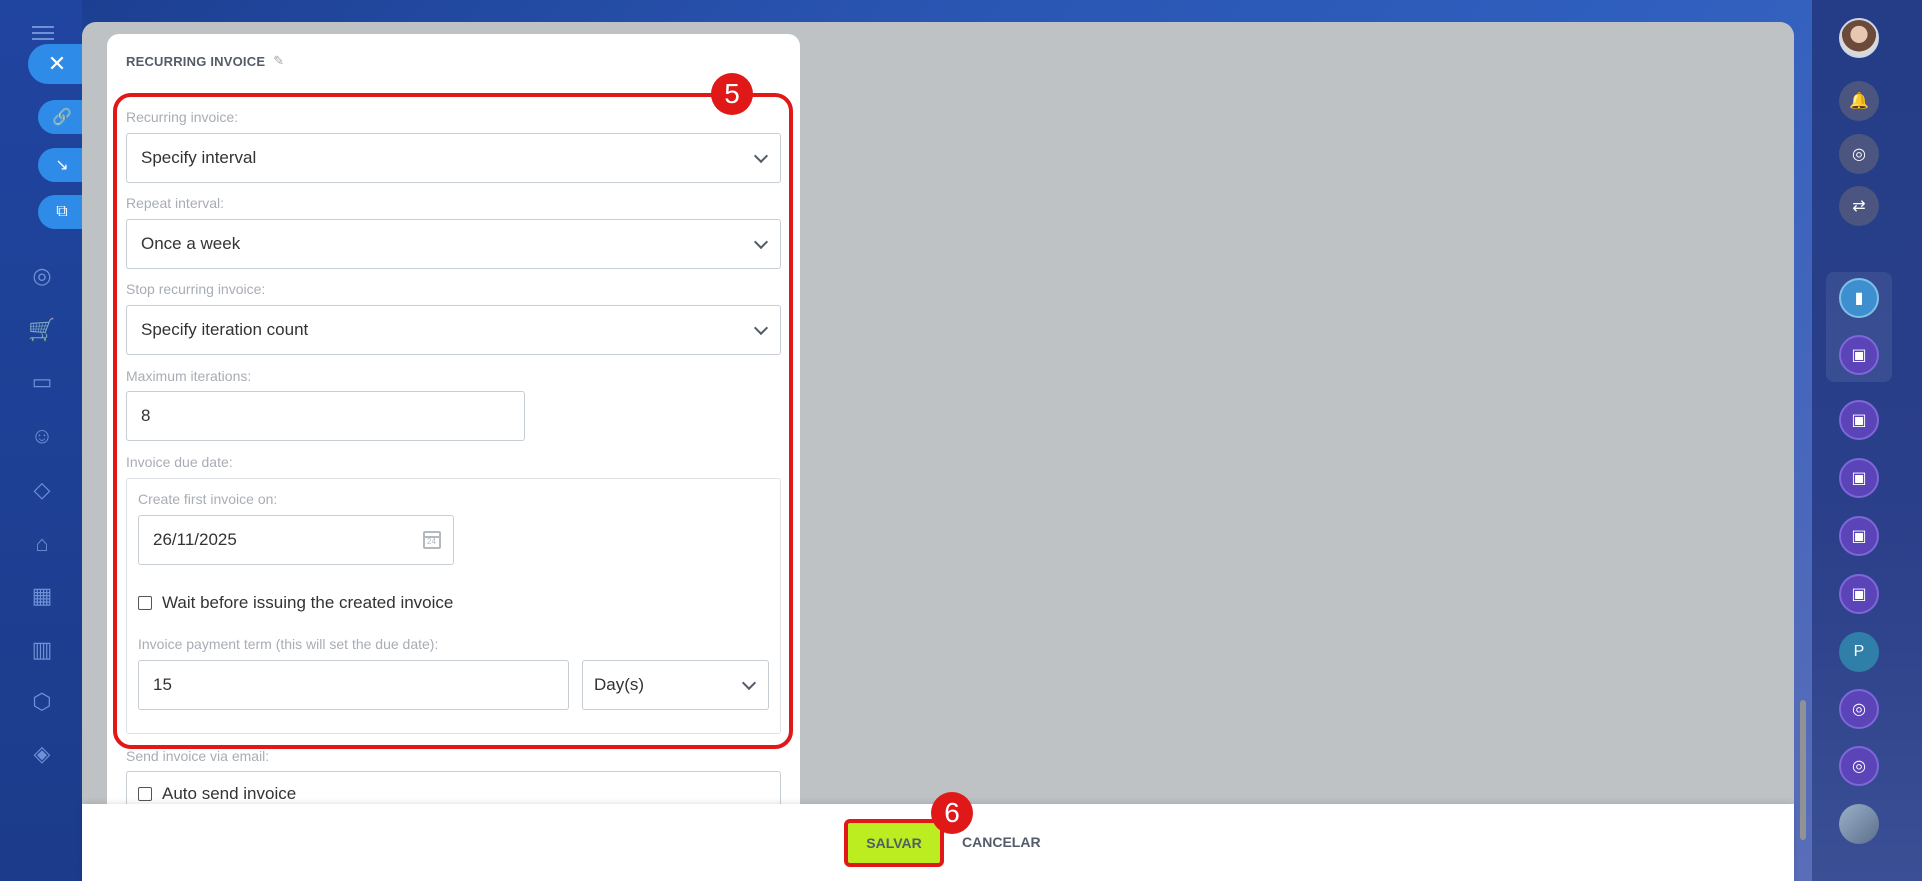 The height and width of the screenshot is (881, 1922). I want to click on bookmark-icon: ▮, so click(1859, 298).